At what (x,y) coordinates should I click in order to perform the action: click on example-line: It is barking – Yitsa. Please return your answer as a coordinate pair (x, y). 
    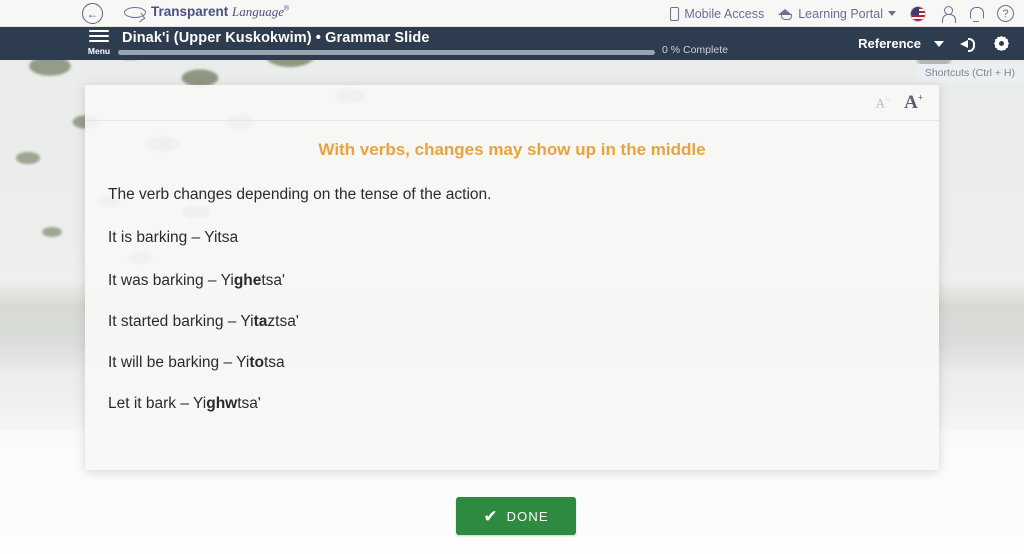
    Looking at the image, I should click on (508, 238).